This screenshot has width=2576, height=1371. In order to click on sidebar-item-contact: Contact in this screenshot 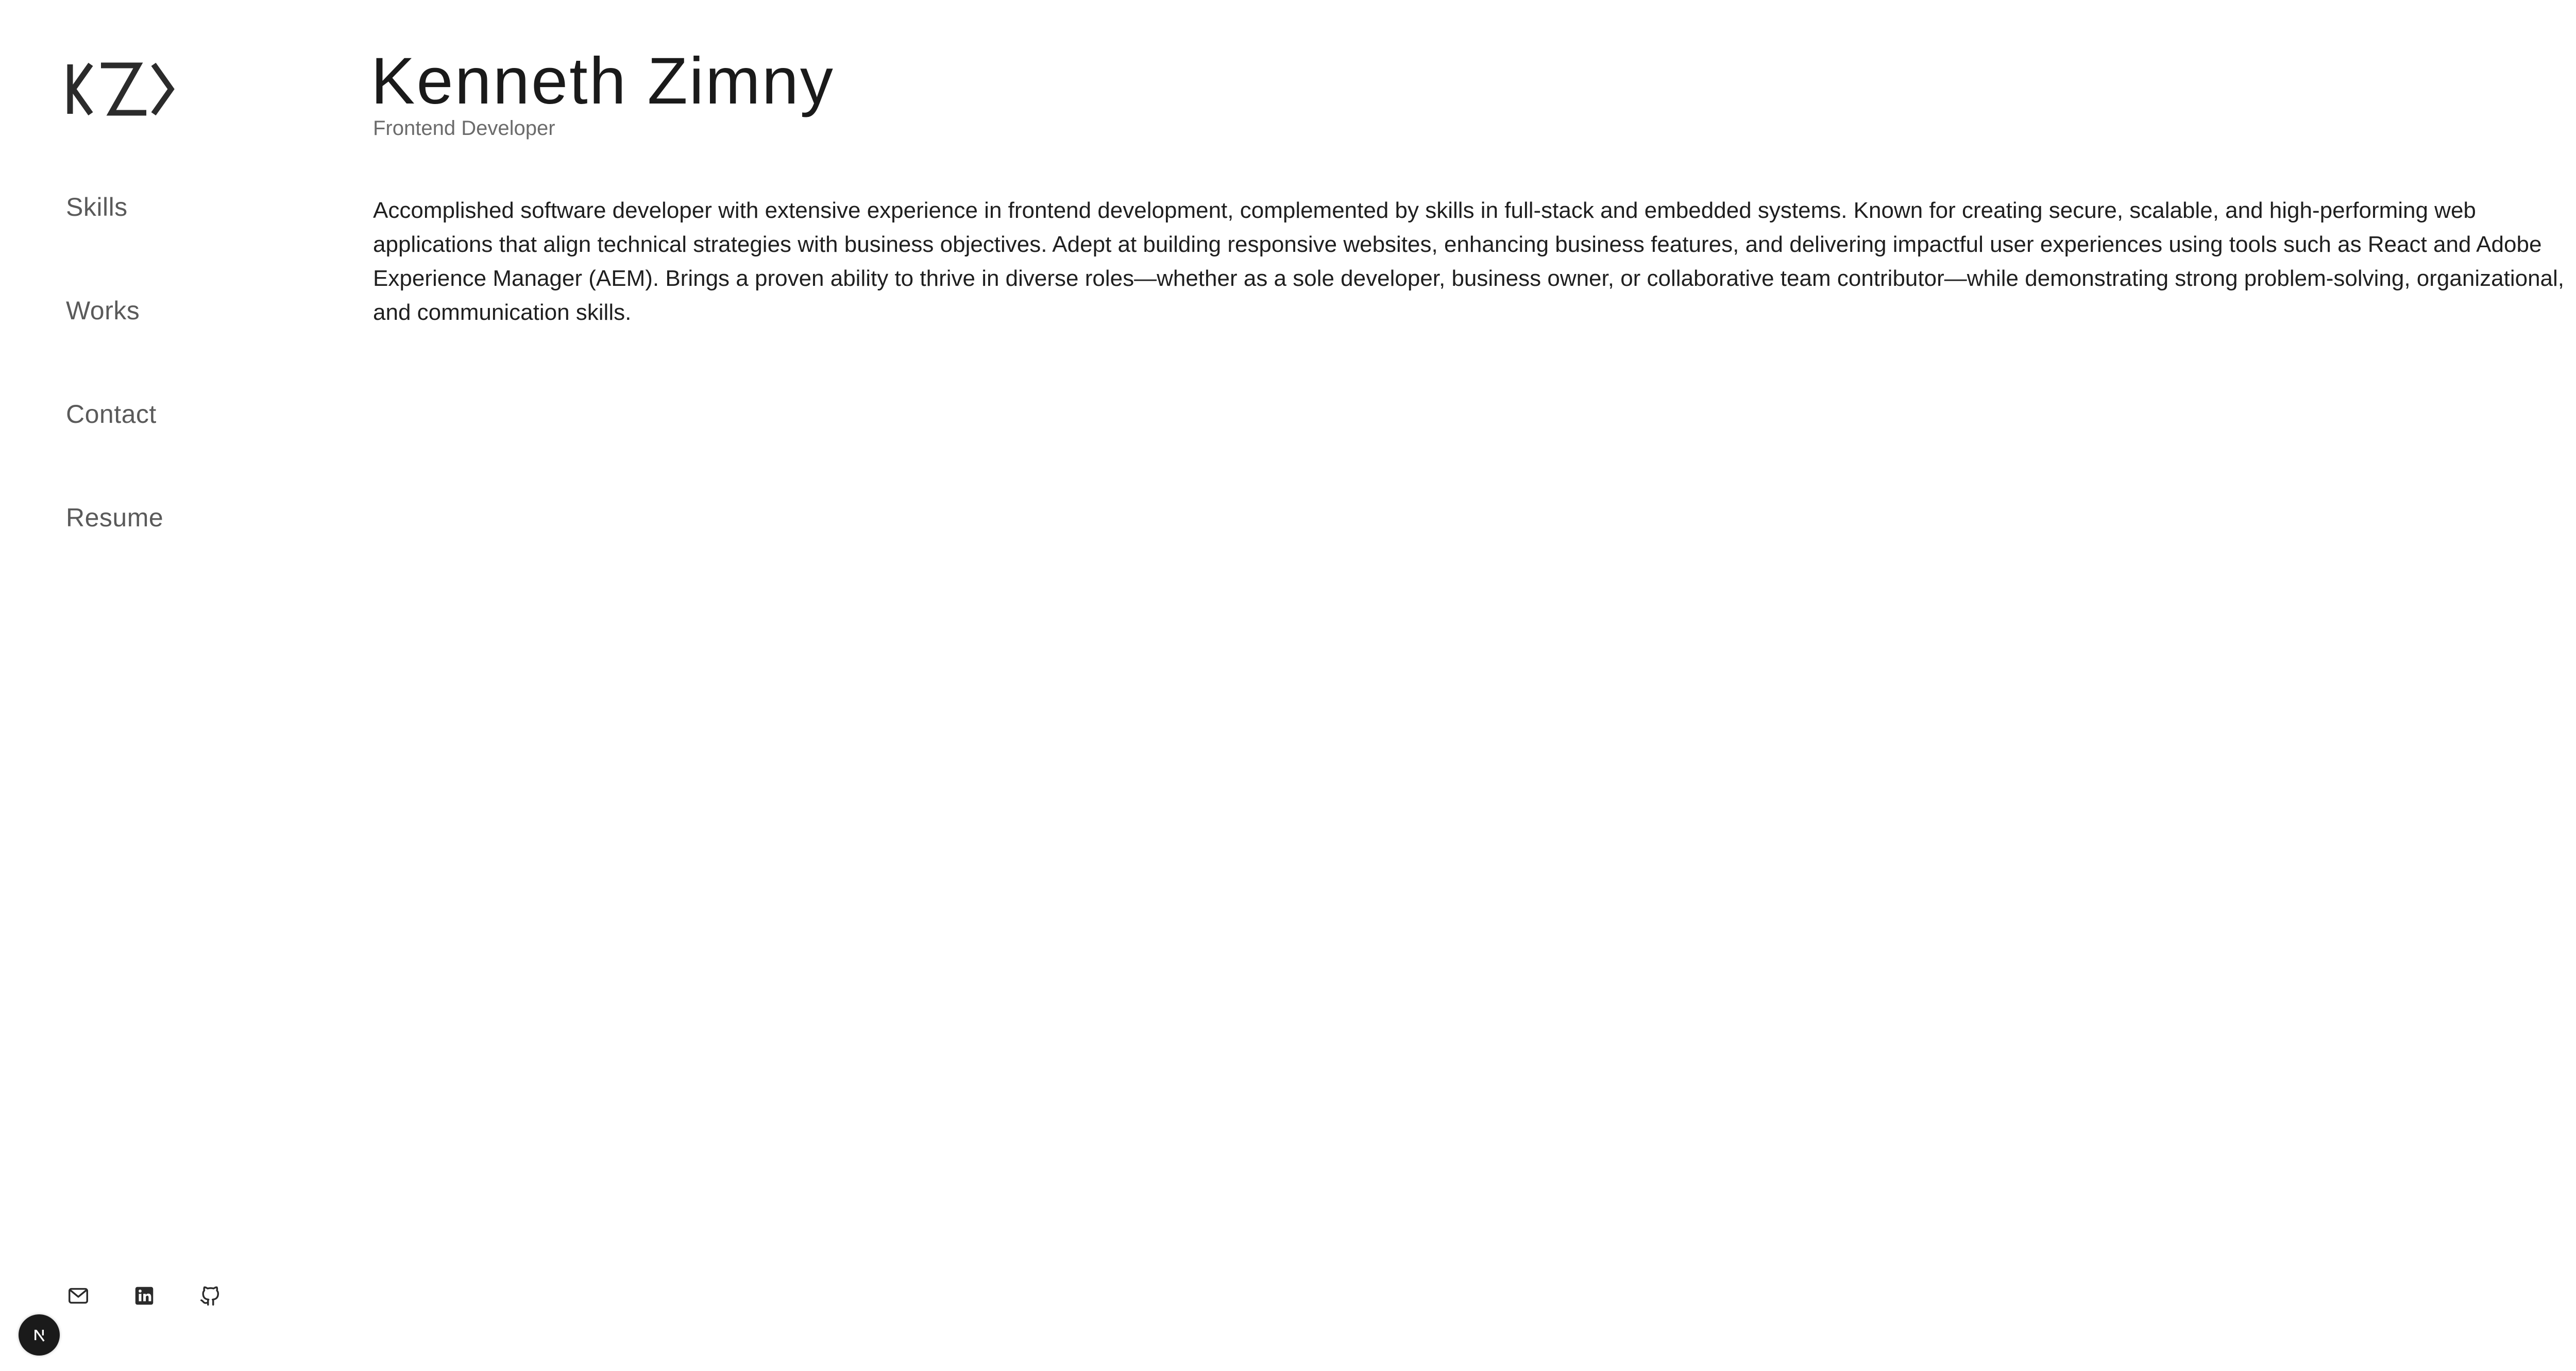, I will do `click(174, 414)`.